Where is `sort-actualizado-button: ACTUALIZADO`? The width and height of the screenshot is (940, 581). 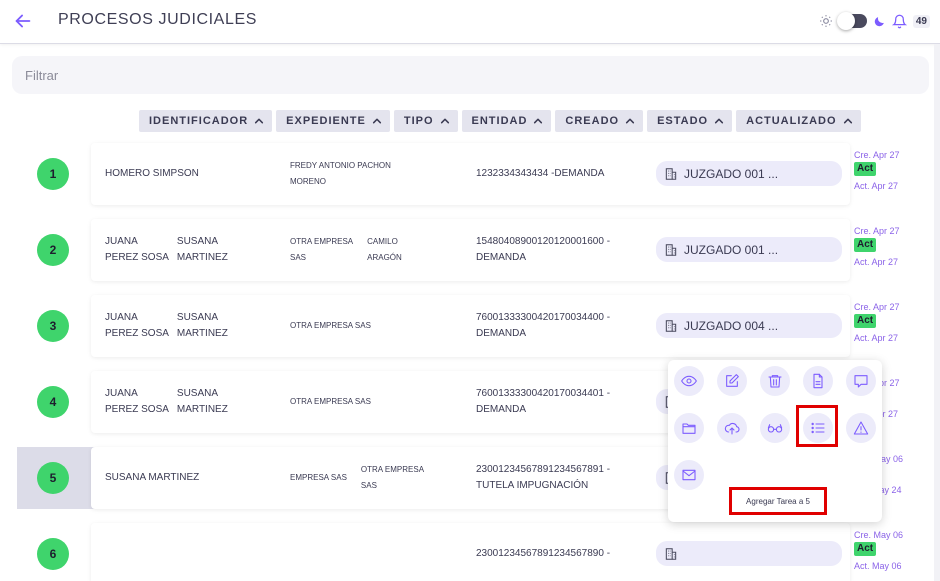
sort-actualizado-button: ACTUALIZADO is located at coordinates (798, 121).